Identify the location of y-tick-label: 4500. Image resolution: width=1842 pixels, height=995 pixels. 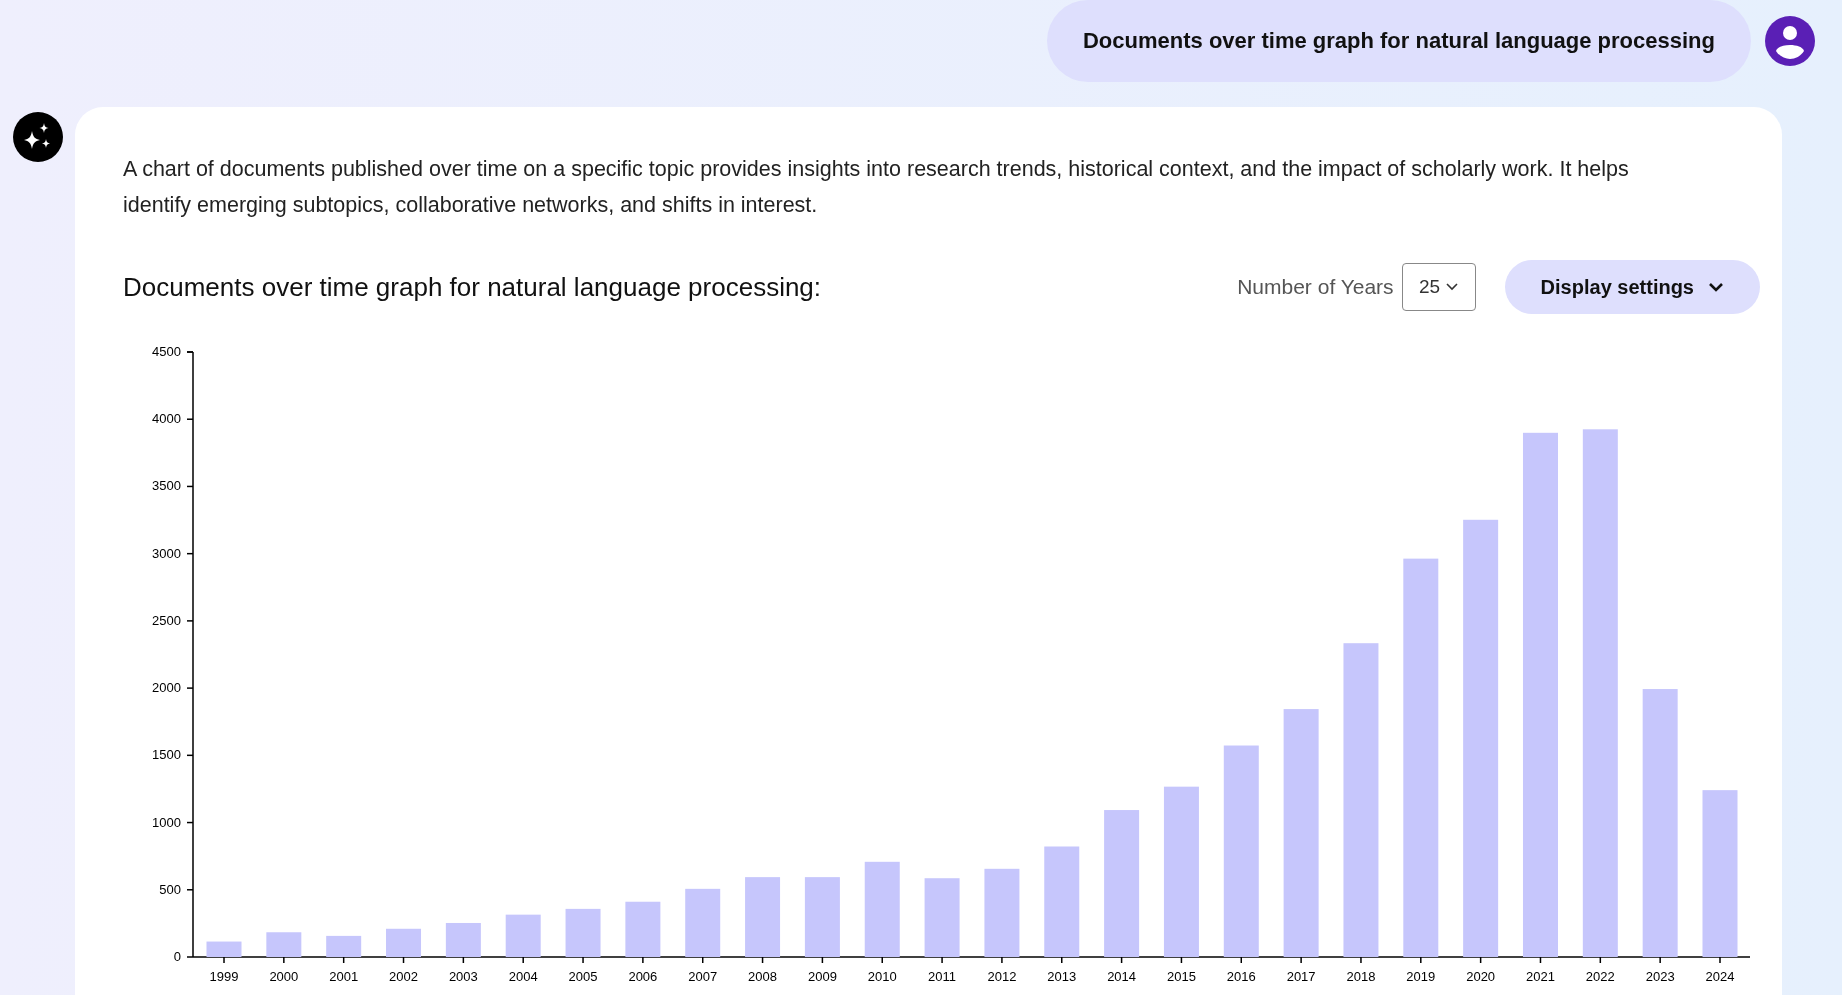
(166, 351).